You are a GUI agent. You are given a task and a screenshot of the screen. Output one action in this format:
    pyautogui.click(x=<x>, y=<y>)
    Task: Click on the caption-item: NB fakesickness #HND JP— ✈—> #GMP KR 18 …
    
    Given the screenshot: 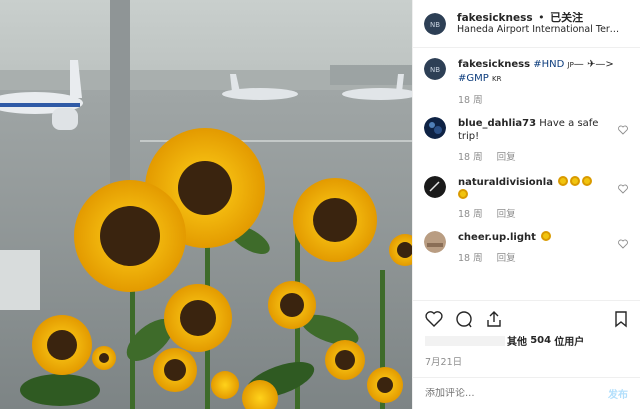 What is the action you would take?
    pyautogui.click(x=526, y=82)
    